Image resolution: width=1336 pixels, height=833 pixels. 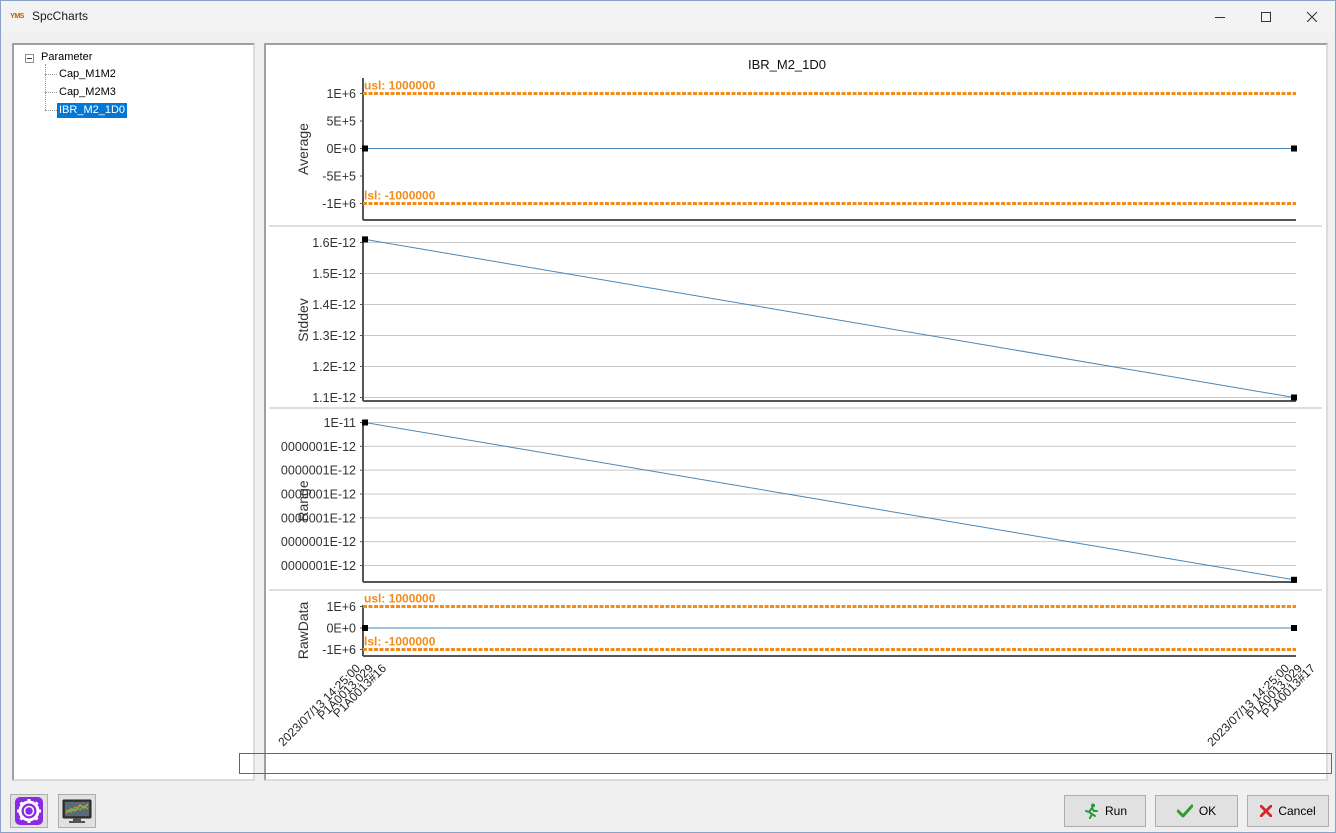 What do you see at coordinates (1207, 811) in the screenshot?
I see `ok-label: OK` at bounding box center [1207, 811].